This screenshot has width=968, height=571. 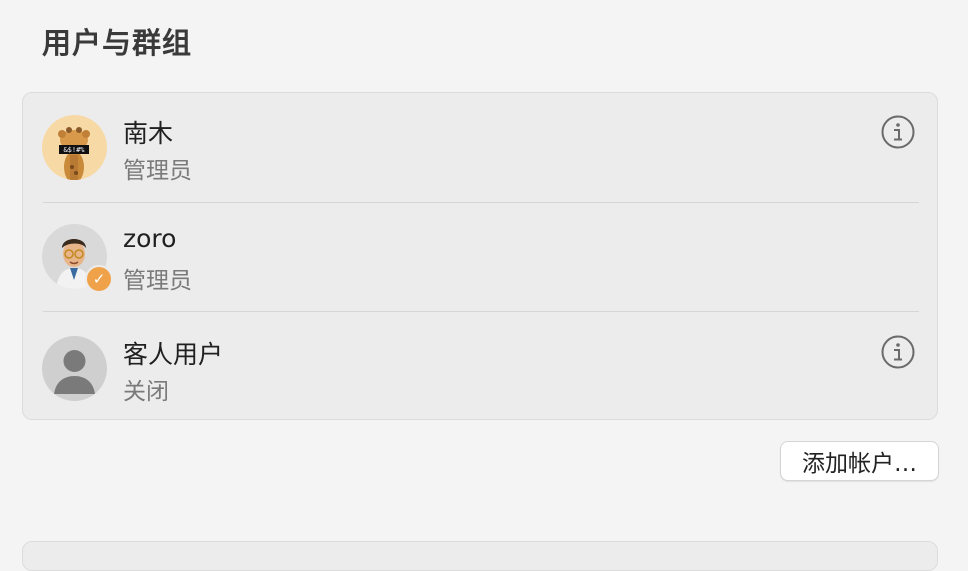 I want to click on user-name: zoro, so click(x=150, y=238).